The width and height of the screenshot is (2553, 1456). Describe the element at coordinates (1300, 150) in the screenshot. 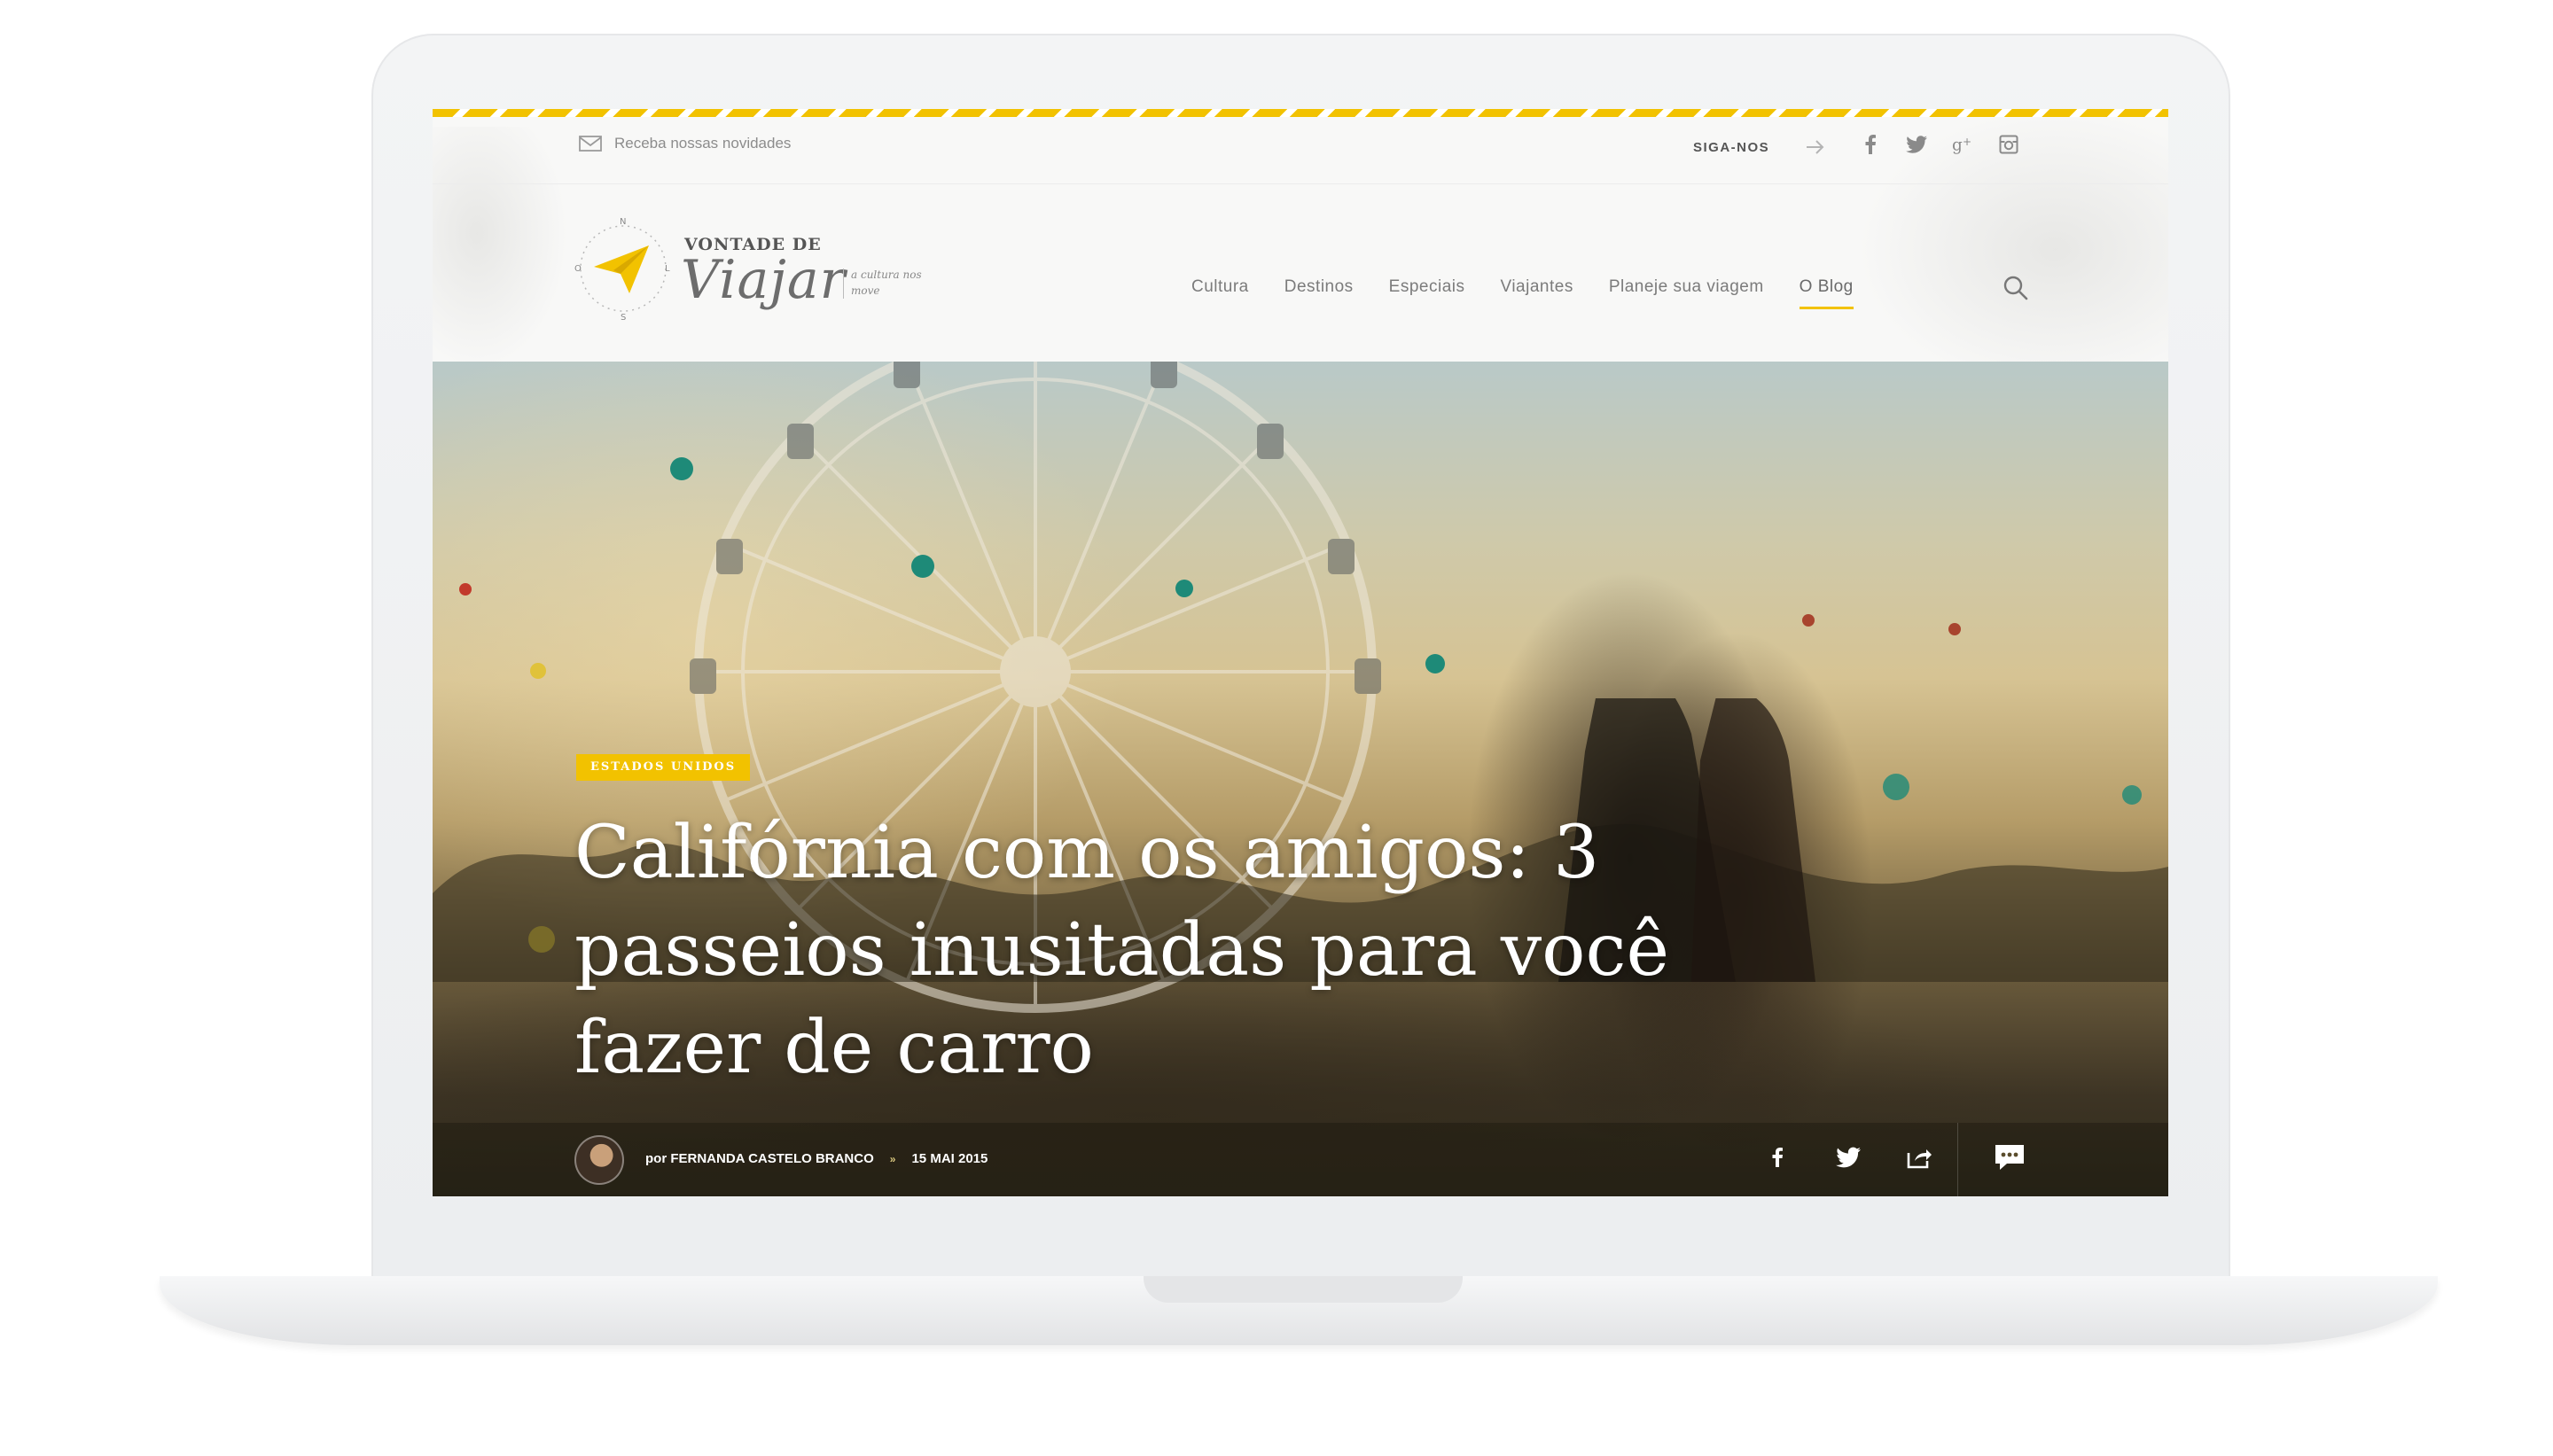

I see `top-bar: Receba nossas novidades SIGA-NOS g +` at that location.